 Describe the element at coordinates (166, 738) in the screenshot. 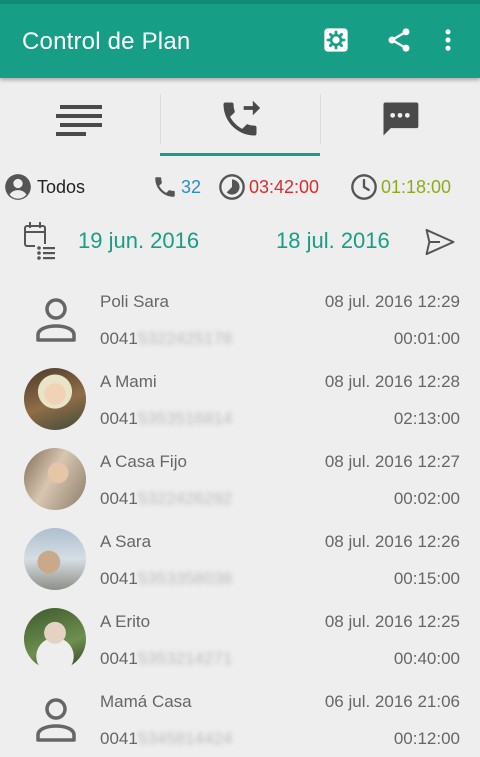

I see `phone-number: 00415345814424` at that location.